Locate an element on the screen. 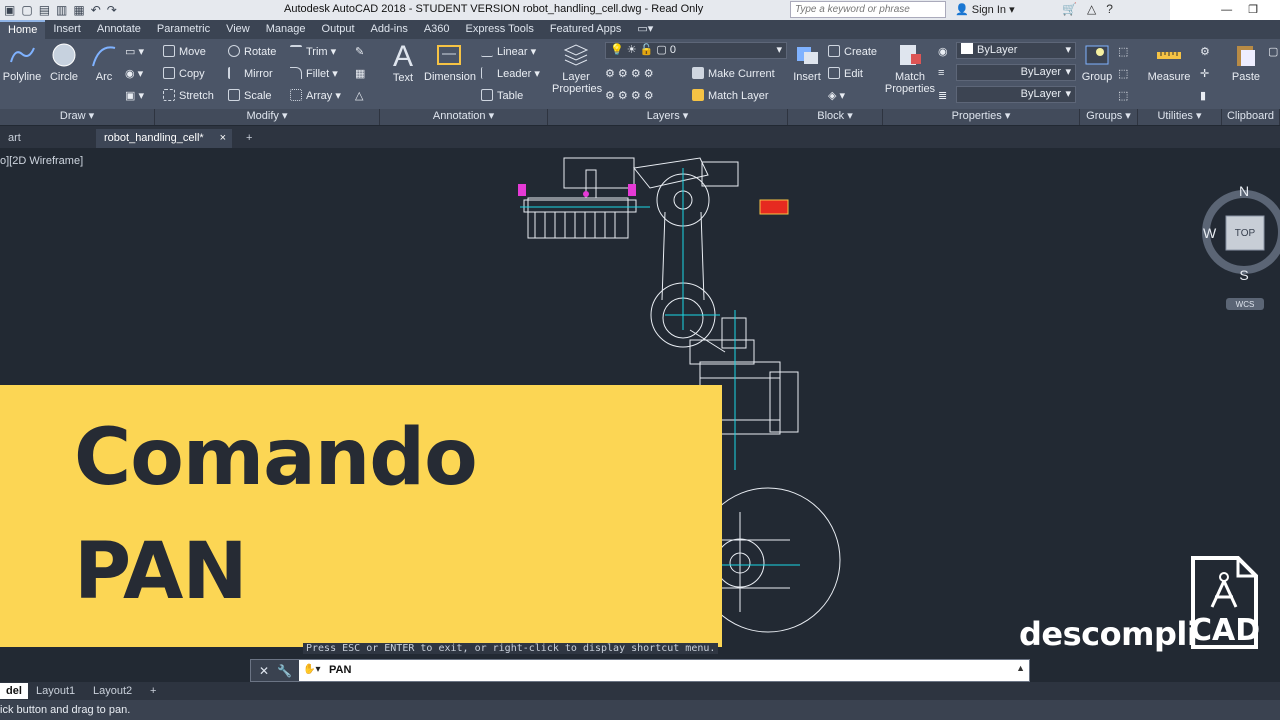  ribbon-options-icon: ▭▾ is located at coordinates (645, 29).